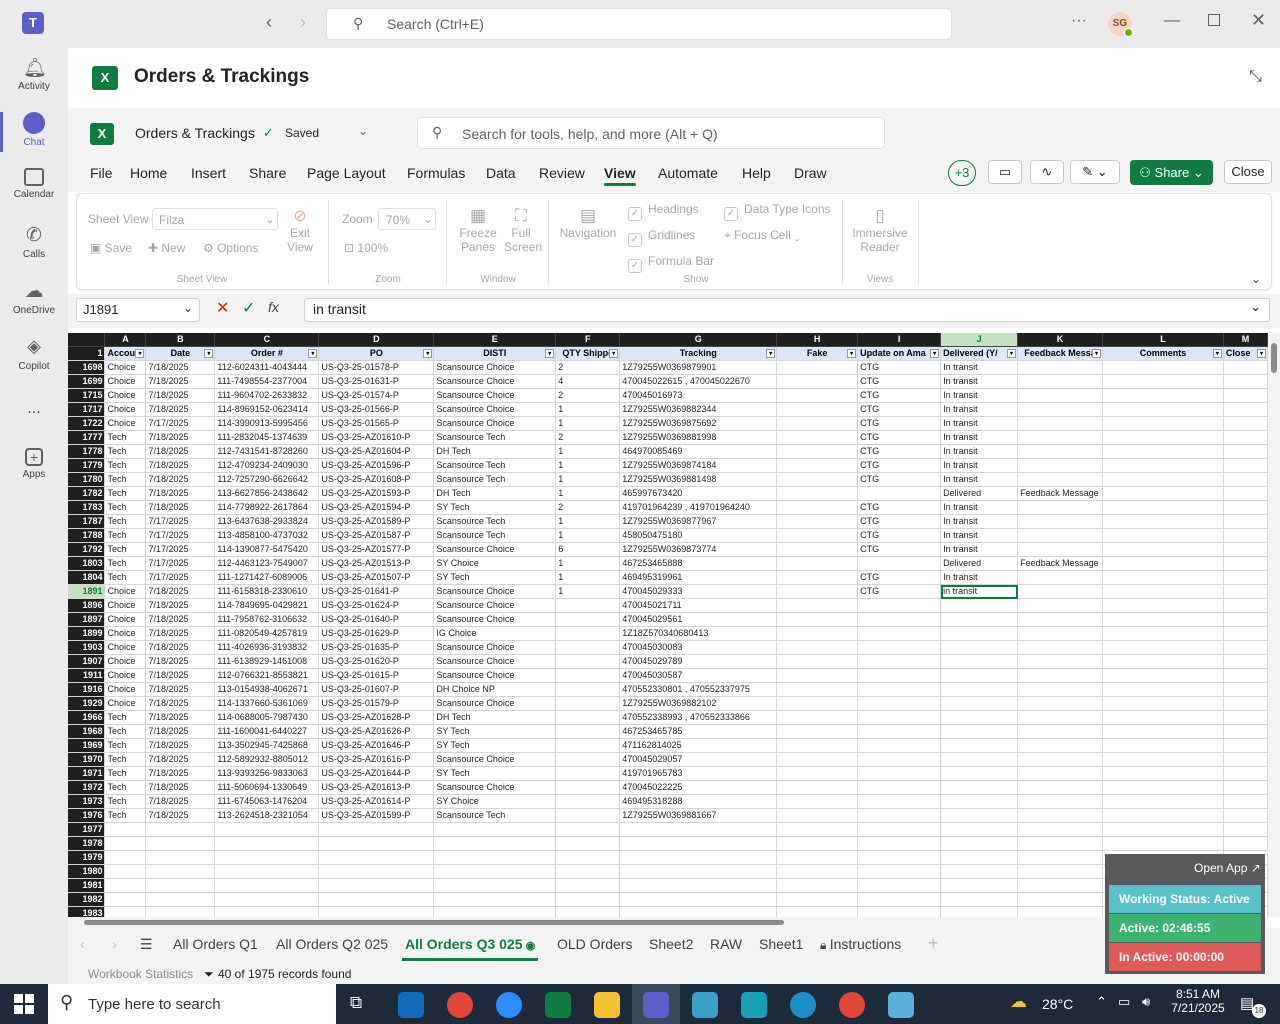 Image resolution: width=1280 pixels, height=1024 pixels. What do you see at coordinates (376, 619) in the screenshot?
I see `table-cell: US-Q3-25-01640-P` at bounding box center [376, 619].